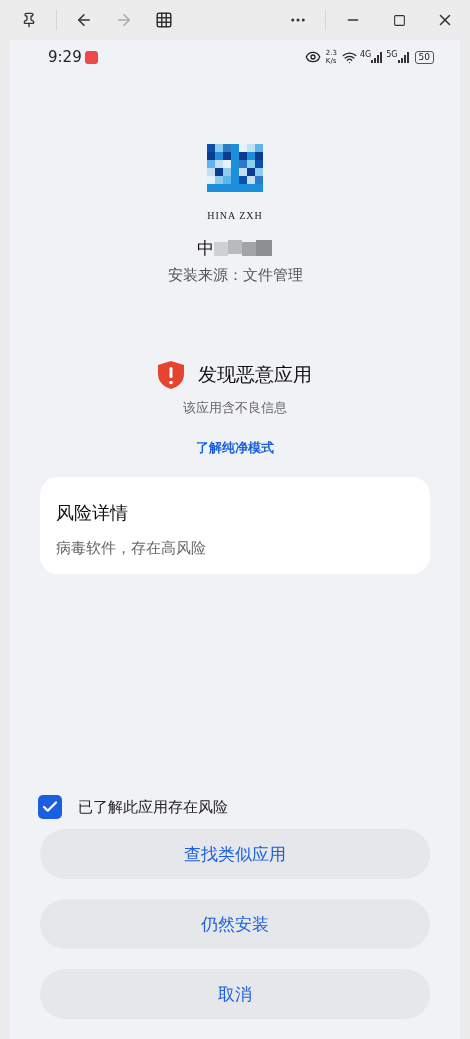 Image resolution: width=470 pixels, height=1039 pixels. I want to click on learn-more-link: 了解纯净模式, so click(235, 448).